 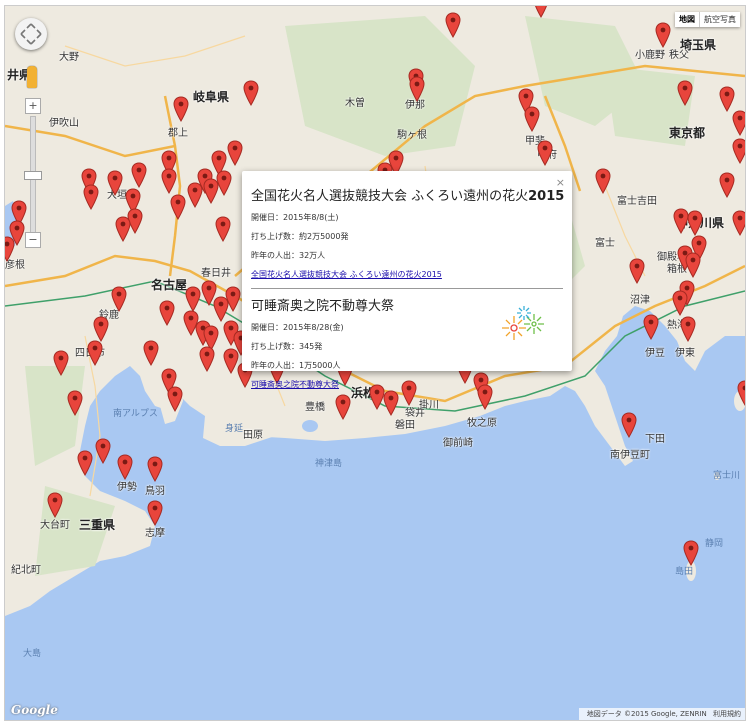 I want to click on map-type-control: 地図 航空写真, so click(x=707, y=19).